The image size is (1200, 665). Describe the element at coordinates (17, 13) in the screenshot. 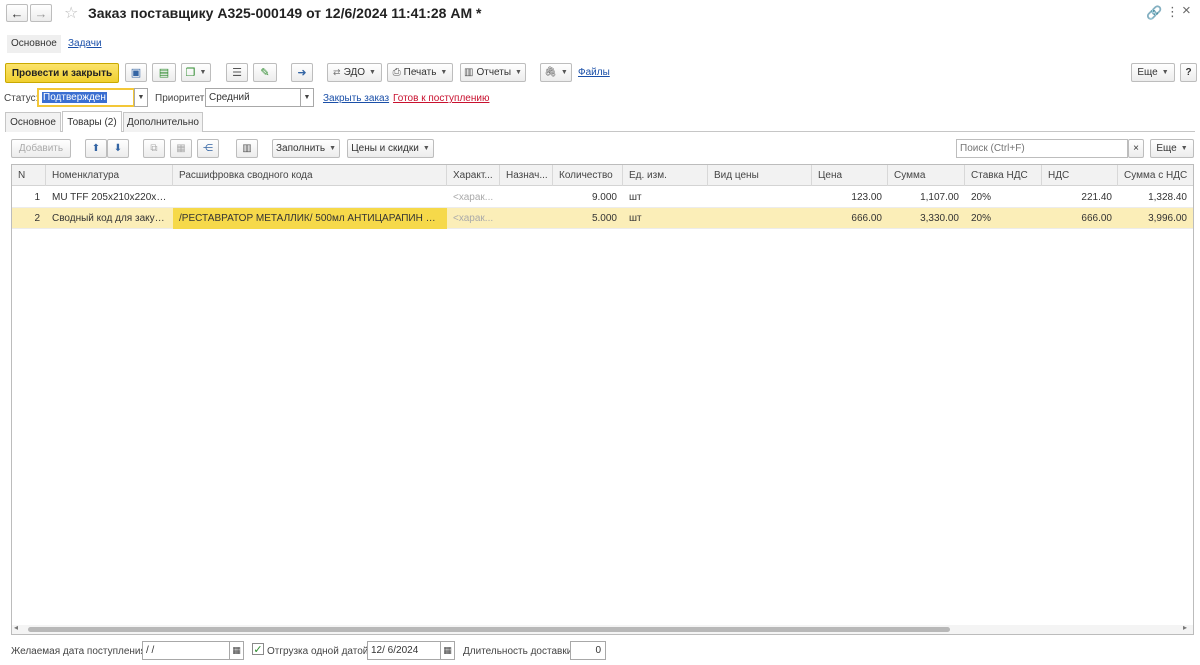

I see `back-button: ←` at that location.